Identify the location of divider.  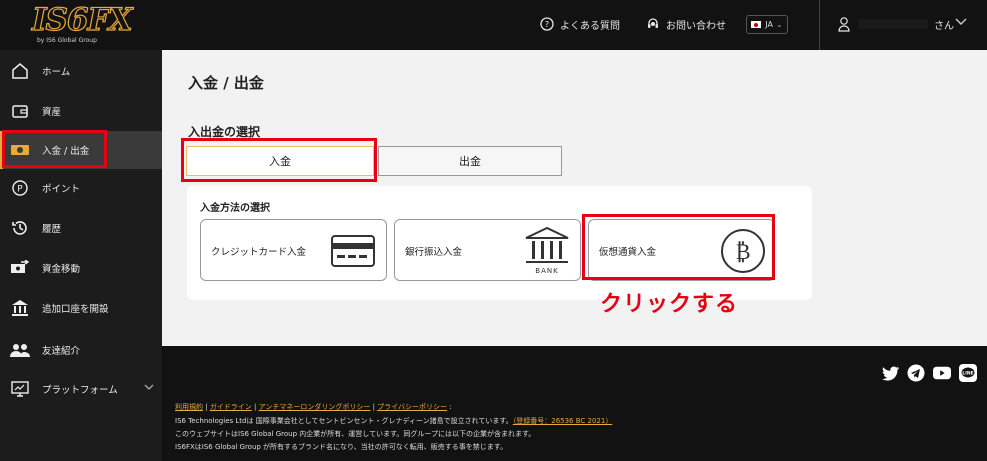
(819, 25).